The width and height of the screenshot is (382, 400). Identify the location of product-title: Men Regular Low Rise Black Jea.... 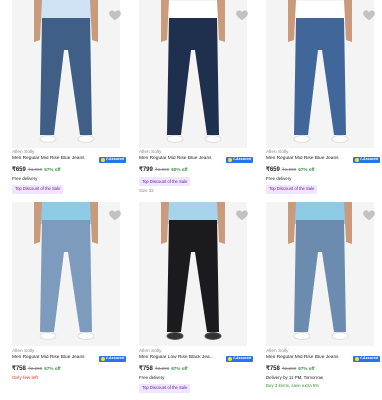
(176, 358).